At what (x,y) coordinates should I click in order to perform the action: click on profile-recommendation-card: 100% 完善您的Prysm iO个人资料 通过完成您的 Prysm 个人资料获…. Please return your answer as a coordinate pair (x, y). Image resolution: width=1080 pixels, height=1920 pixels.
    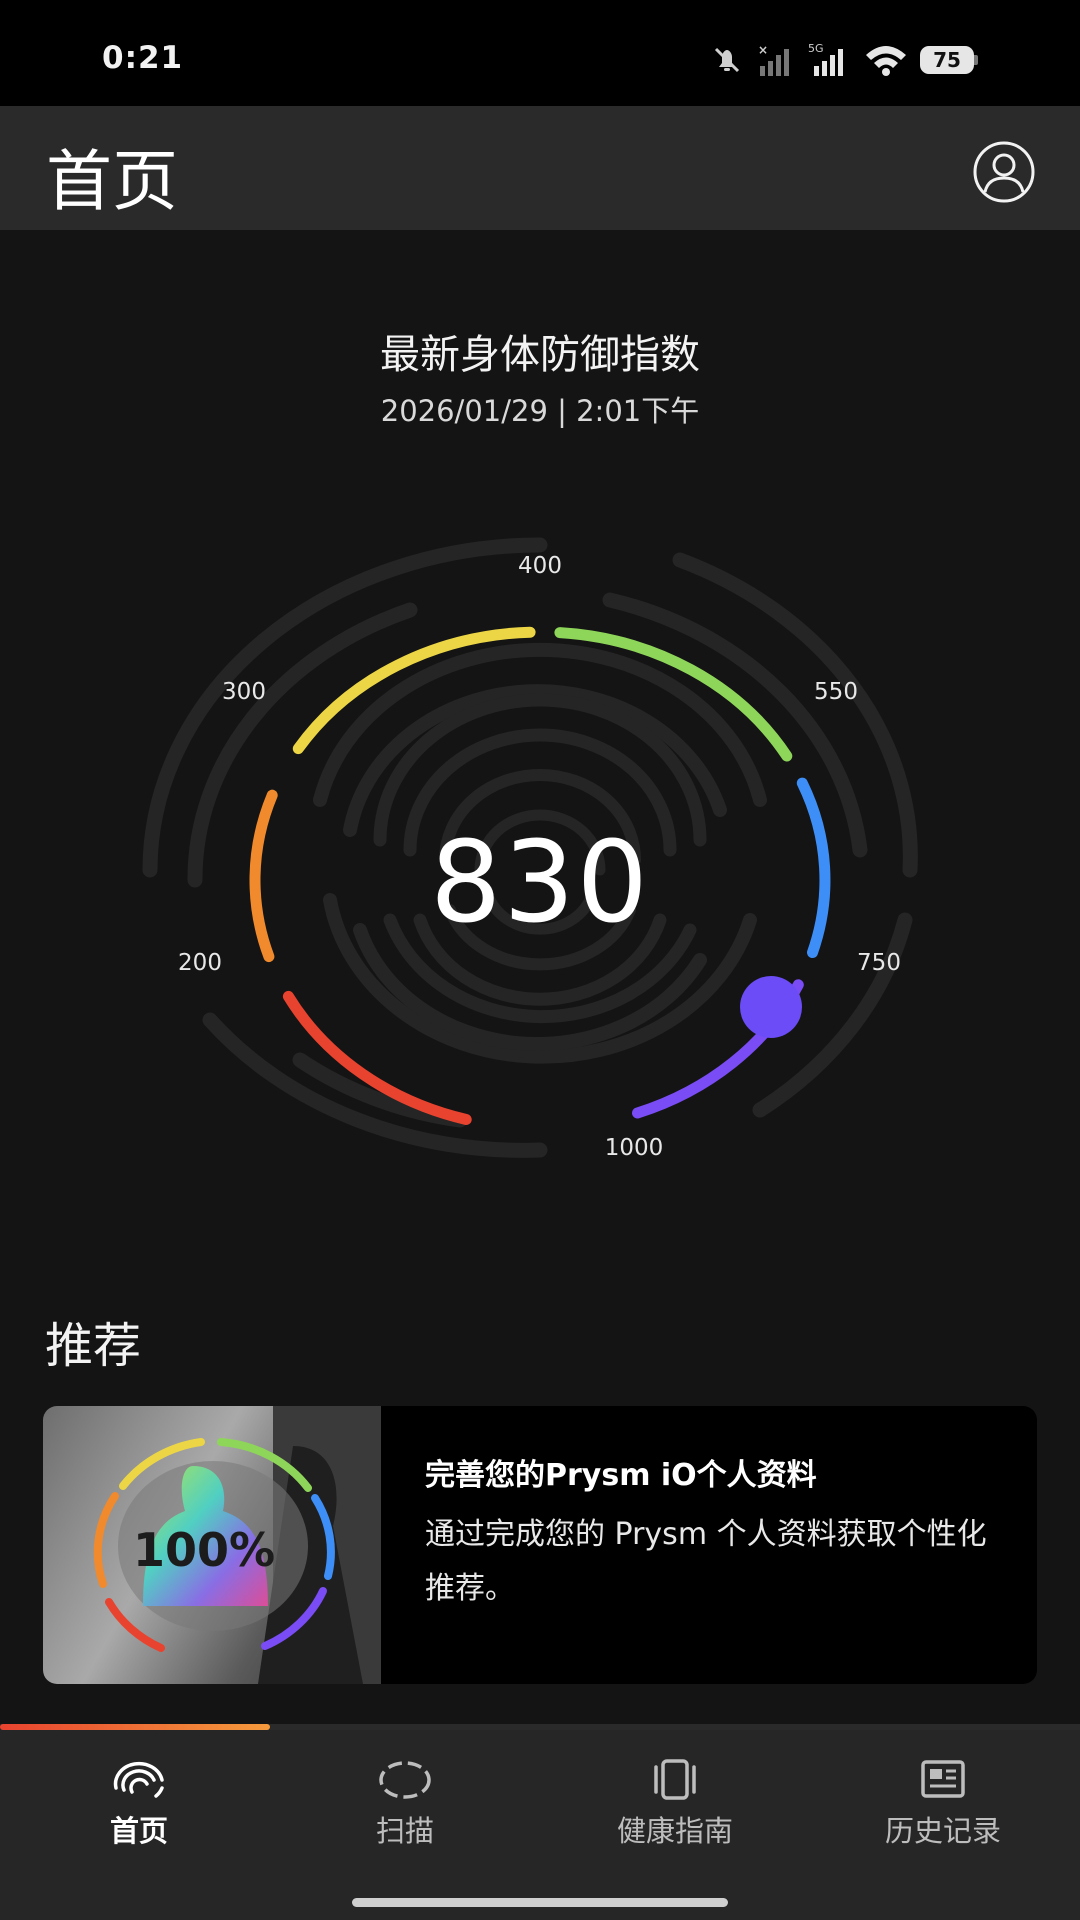
    Looking at the image, I should click on (540, 1545).